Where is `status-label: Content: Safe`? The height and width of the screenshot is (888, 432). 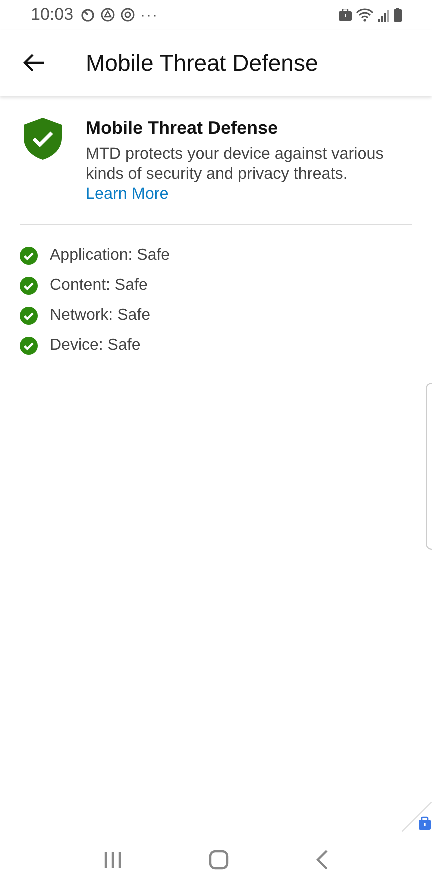
status-label: Content: Safe is located at coordinates (99, 285).